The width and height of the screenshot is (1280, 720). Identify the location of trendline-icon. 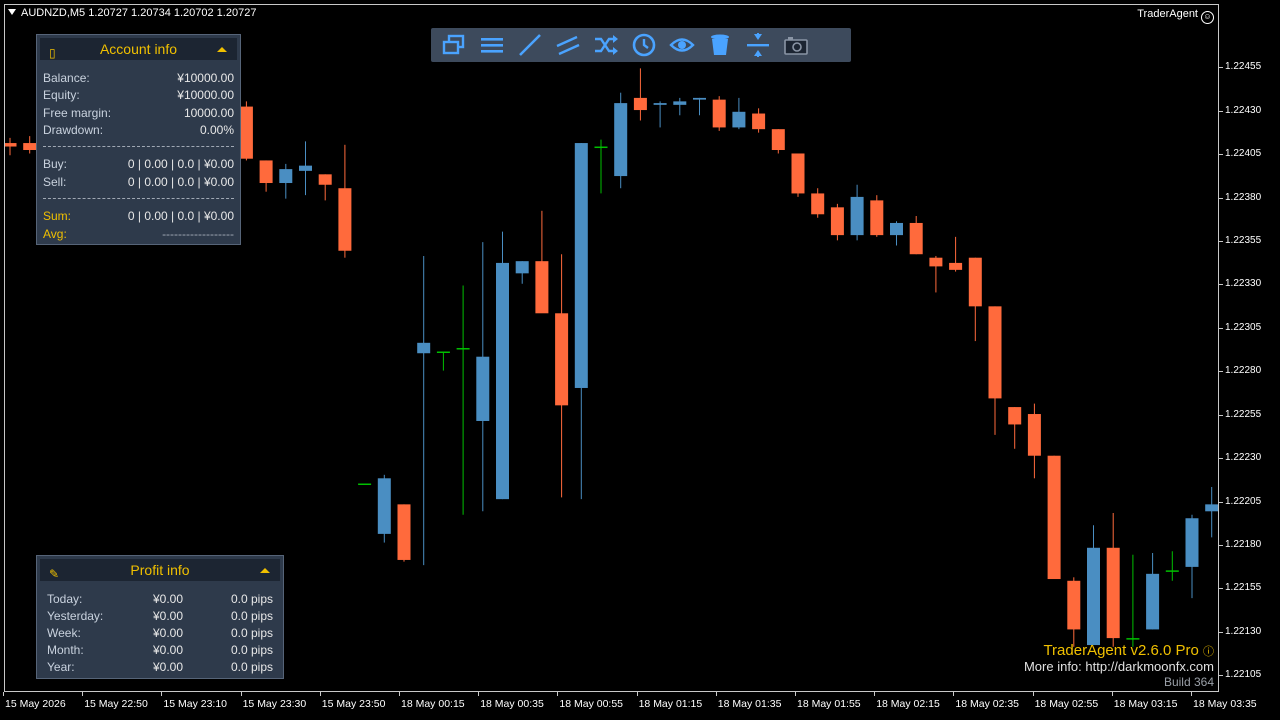
(530, 45).